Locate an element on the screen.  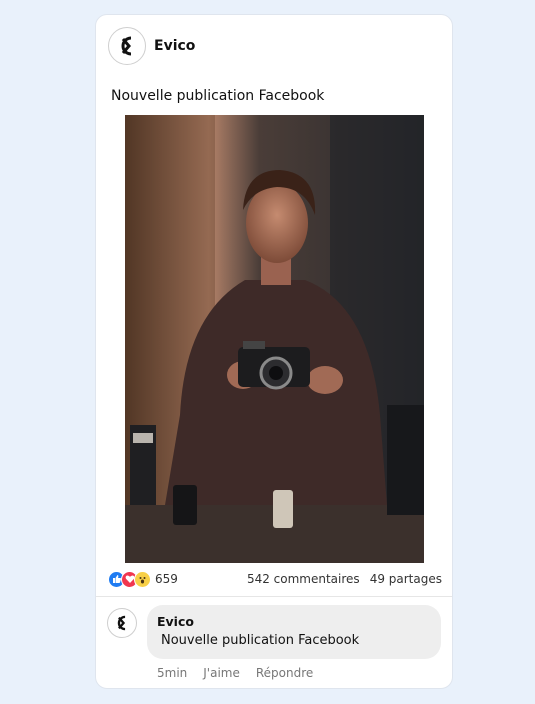
post-stats: 659 542 commentaires 49 partages is located at coordinates (275, 579).